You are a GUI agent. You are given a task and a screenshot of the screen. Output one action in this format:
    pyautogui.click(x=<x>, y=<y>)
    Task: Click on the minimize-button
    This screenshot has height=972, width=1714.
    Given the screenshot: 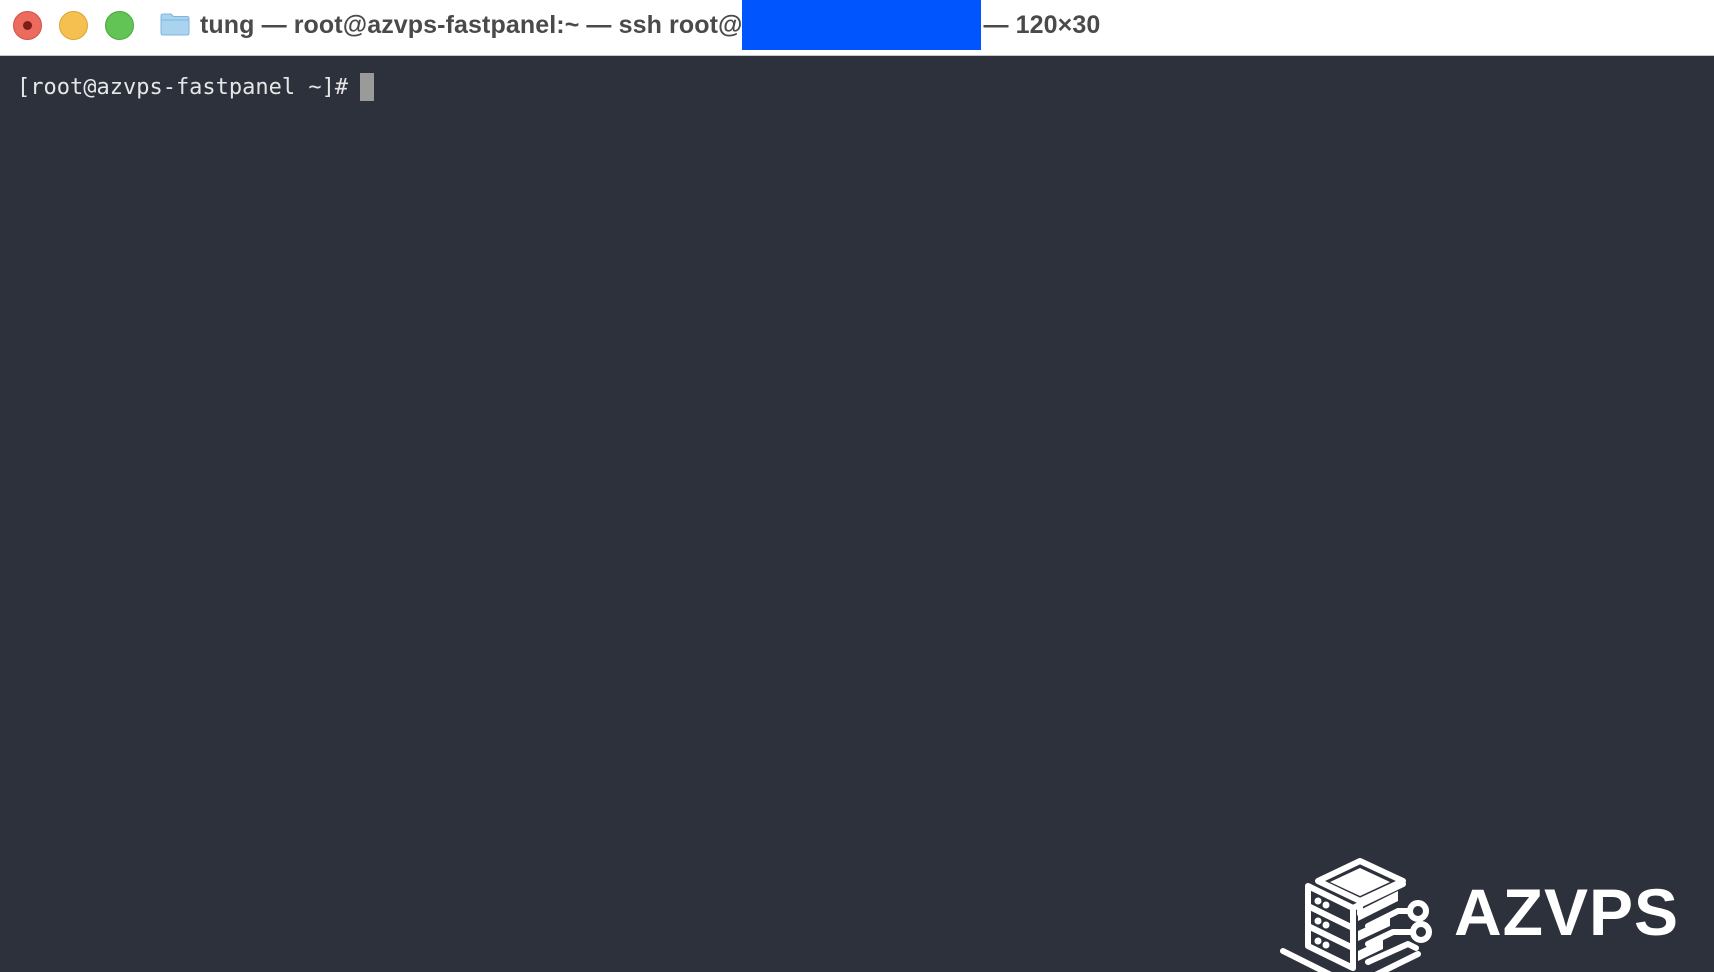 What is the action you would take?
    pyautogui.click(x=73, y=25)
    